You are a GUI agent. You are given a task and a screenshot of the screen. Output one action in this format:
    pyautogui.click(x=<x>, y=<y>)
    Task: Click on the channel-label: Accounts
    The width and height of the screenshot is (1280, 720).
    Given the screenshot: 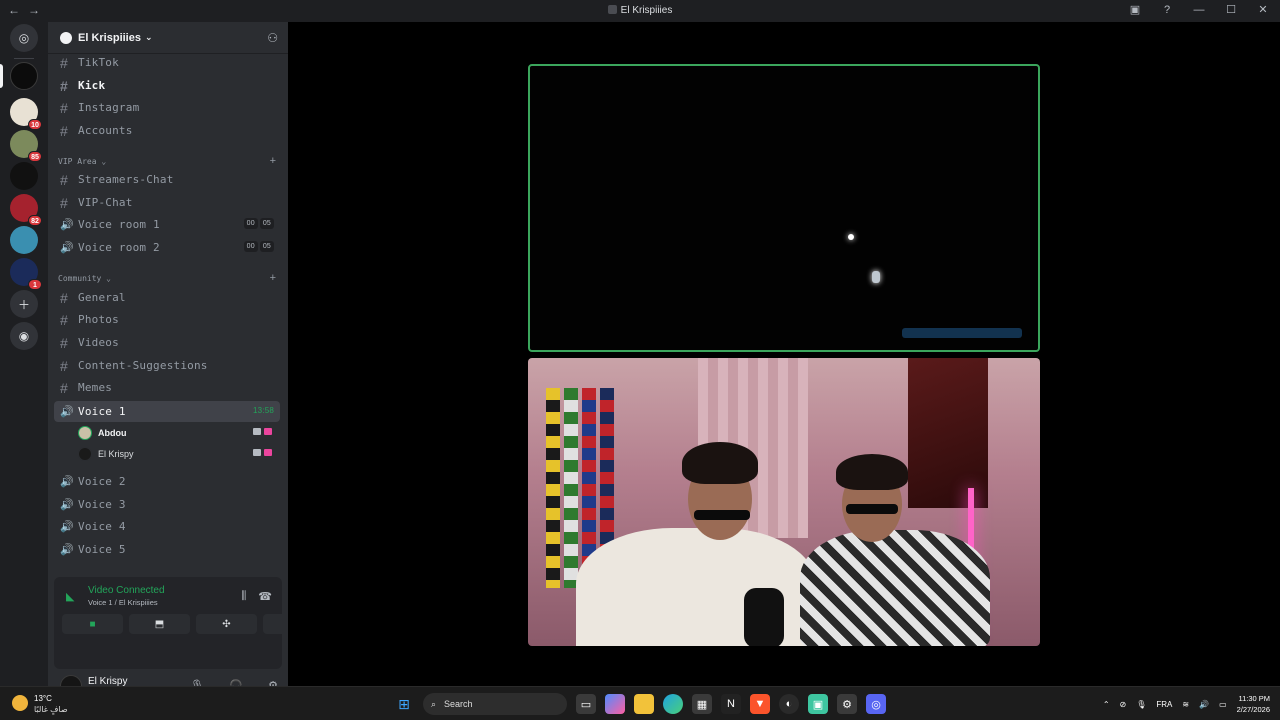 What is the action you would take?
    pyautogui.click(x=105, y=130)
    